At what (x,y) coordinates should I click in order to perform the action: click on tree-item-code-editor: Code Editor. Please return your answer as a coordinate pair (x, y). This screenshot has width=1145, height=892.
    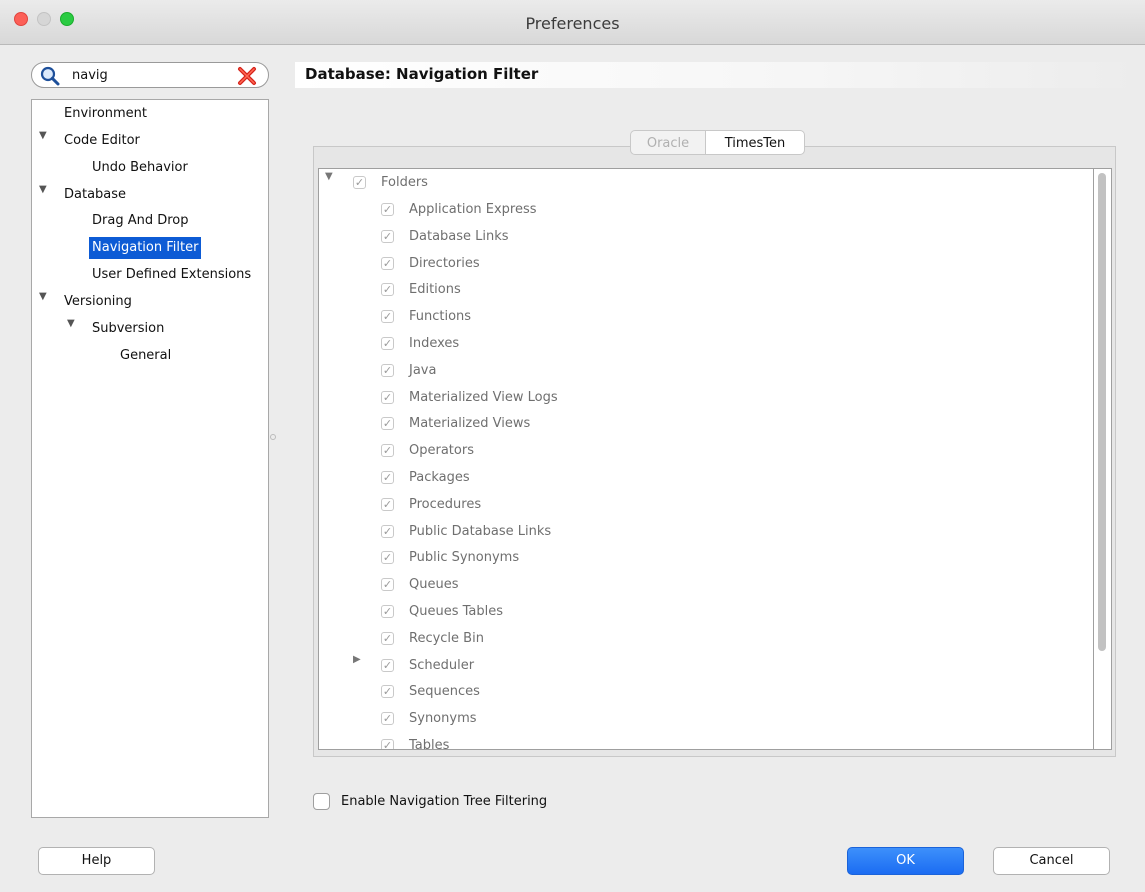
    Looking at the image, I should click on (102, 141).